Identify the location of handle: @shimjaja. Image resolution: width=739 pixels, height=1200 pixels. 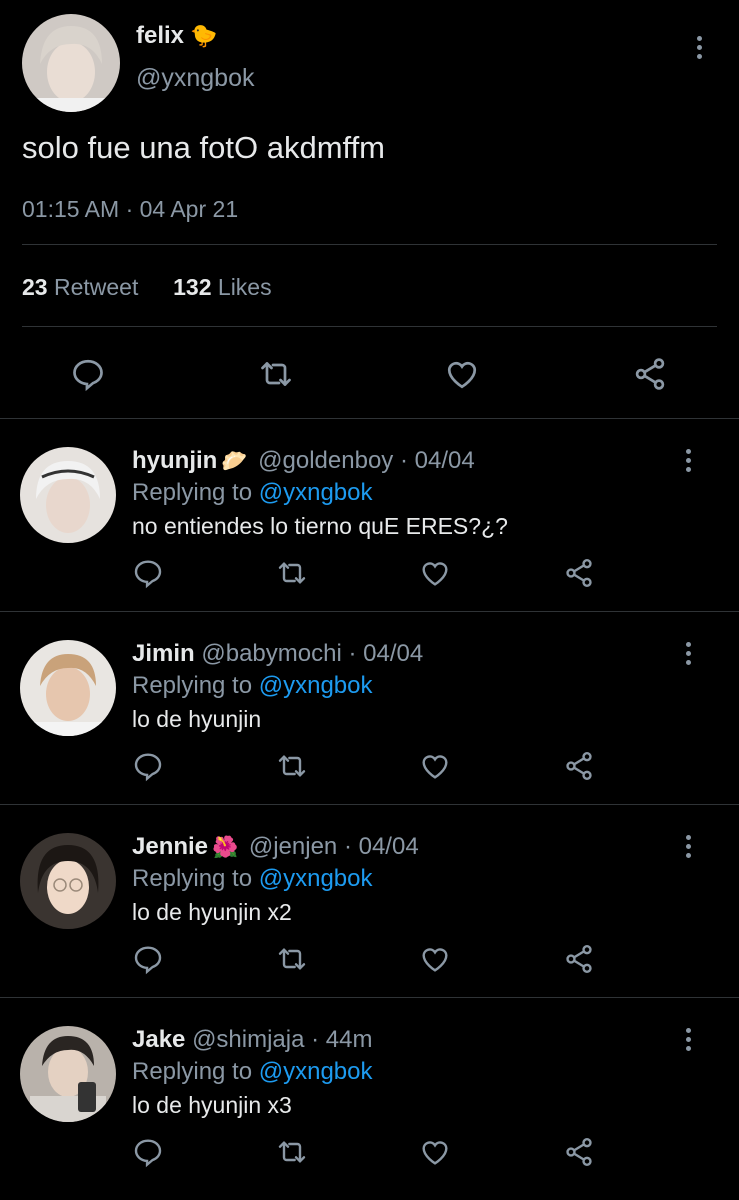
(248, 1039).